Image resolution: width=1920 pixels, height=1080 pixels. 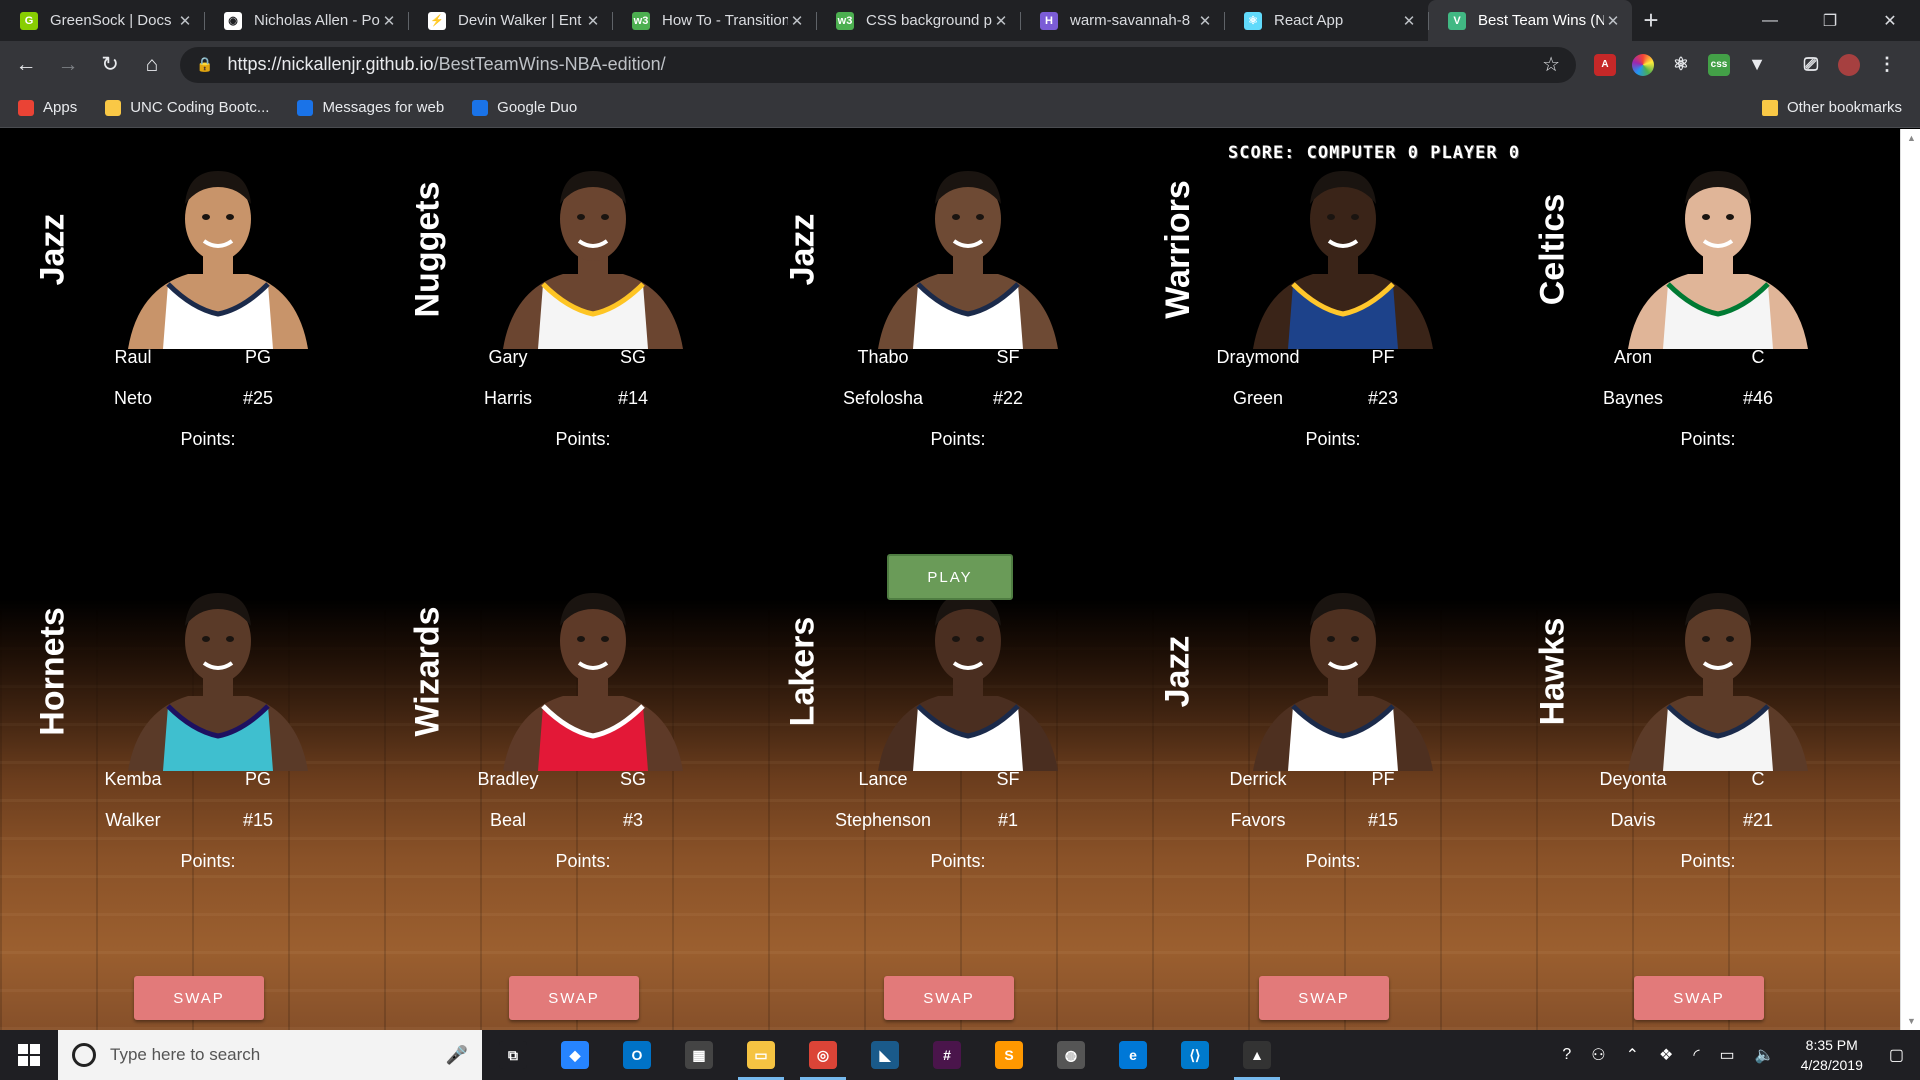 What do you see at coordinates (102, 20) in the screenshot?
I see `browser-tab: G GreenSock | Docs | ✕` at bounding box center [102, 20].